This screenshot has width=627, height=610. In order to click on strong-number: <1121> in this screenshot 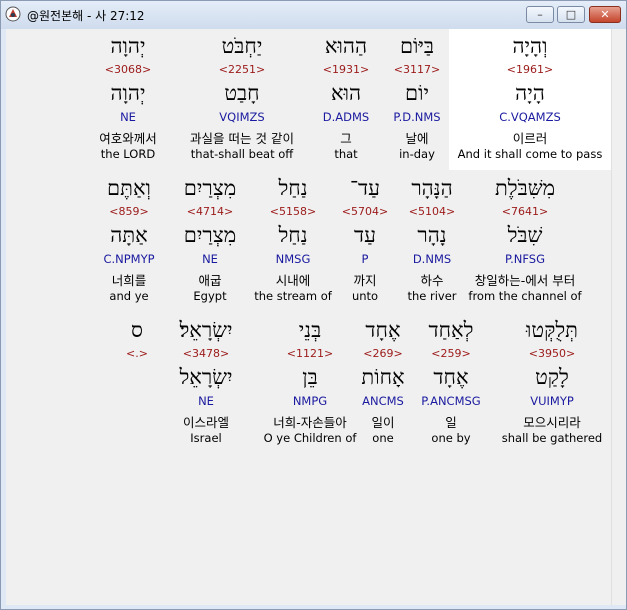, I will do `click(310, 353)`.